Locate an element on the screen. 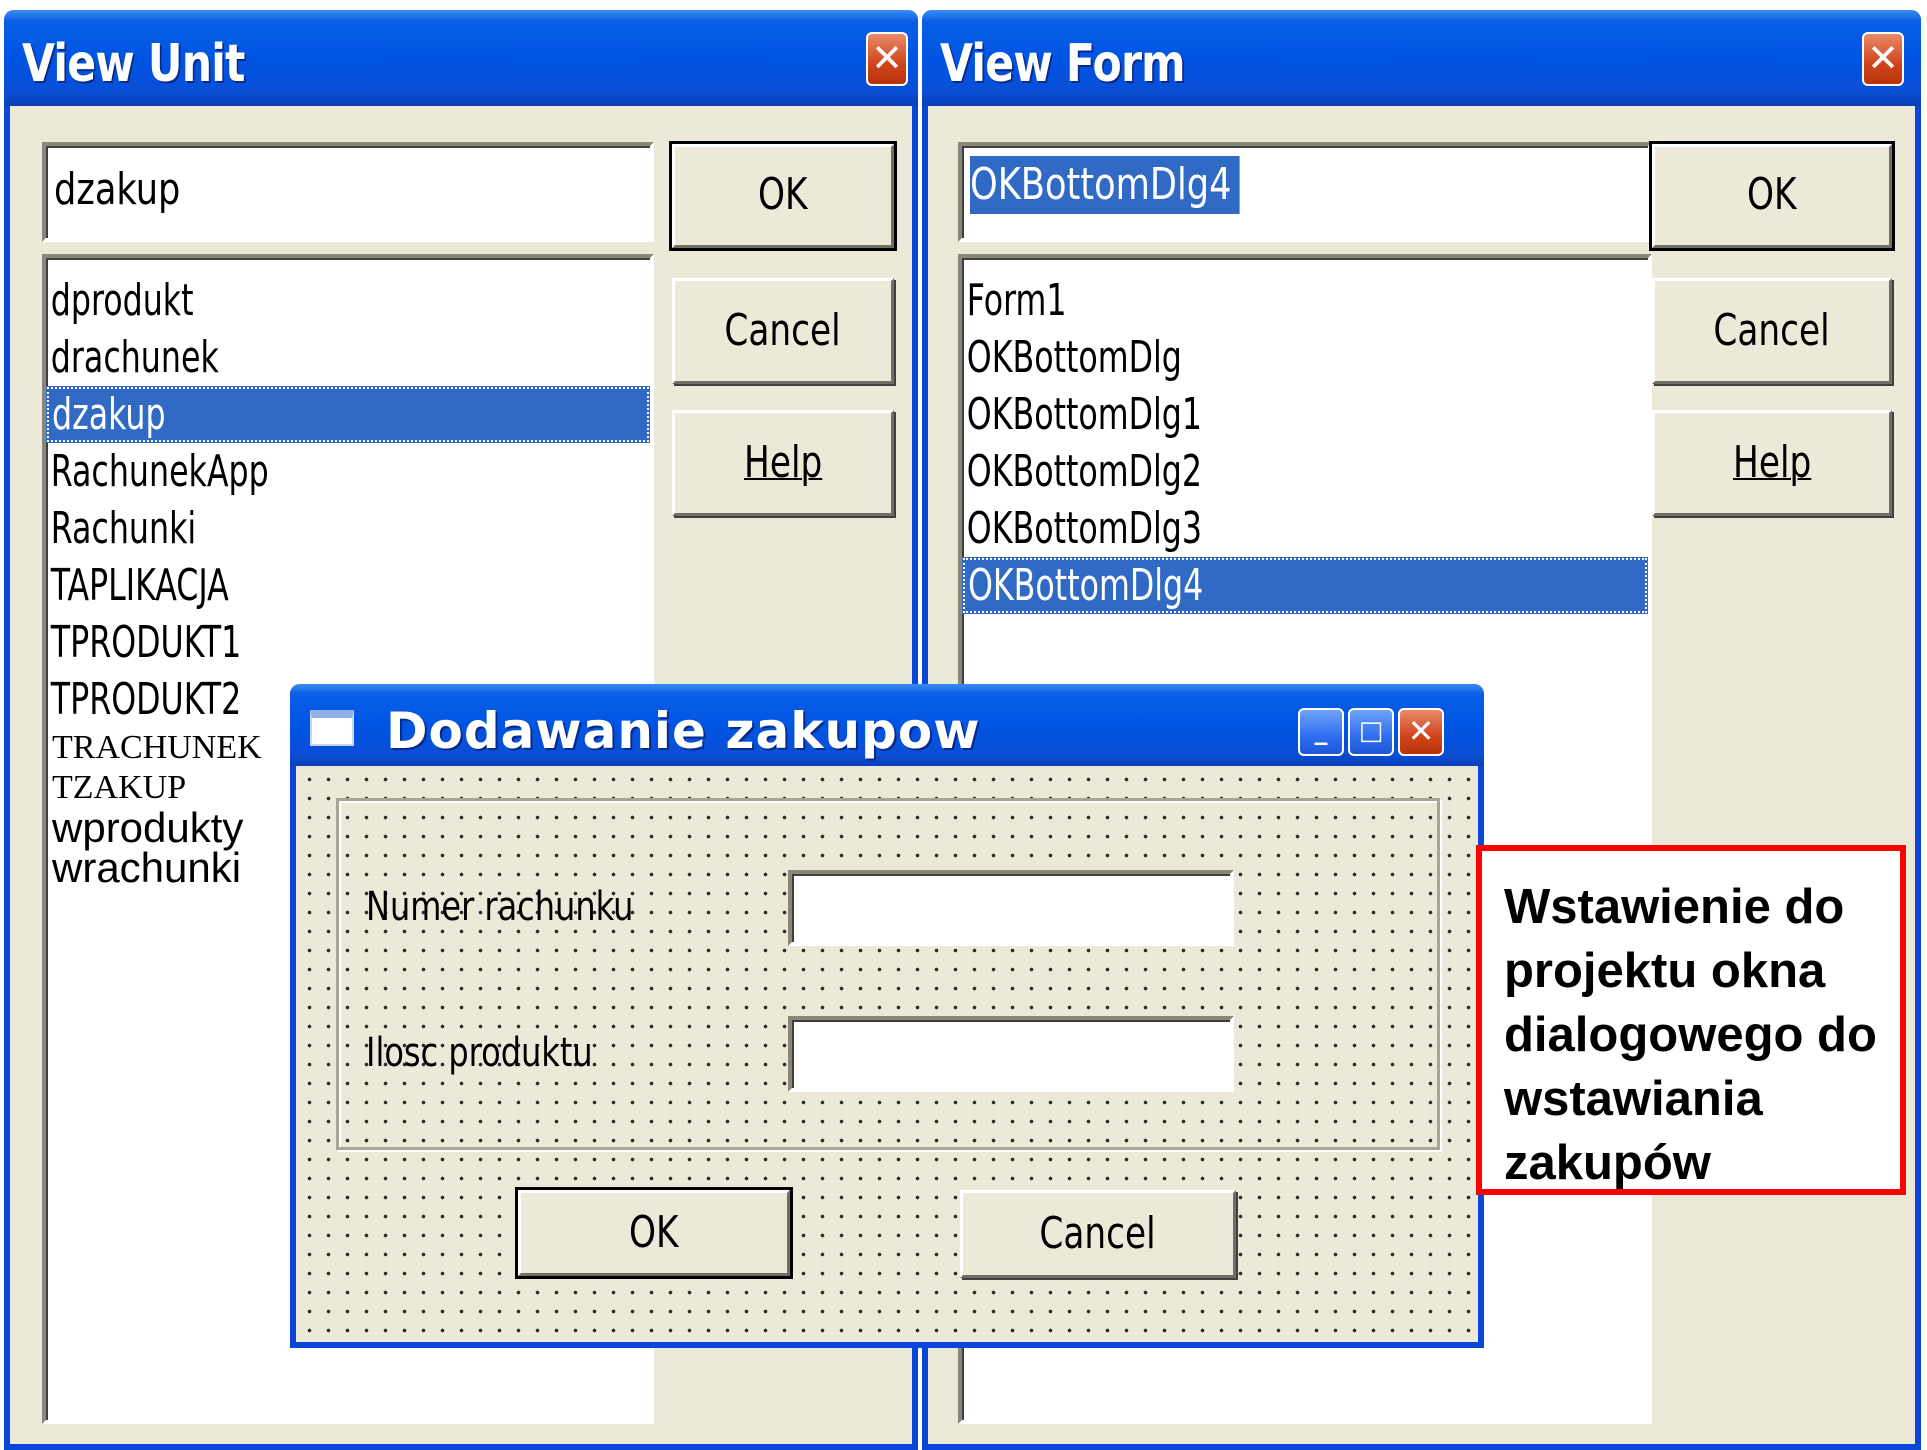 This screenshot has width=1927, height=1450. maximize-icon: □ is located at coordinates (1371, 731).